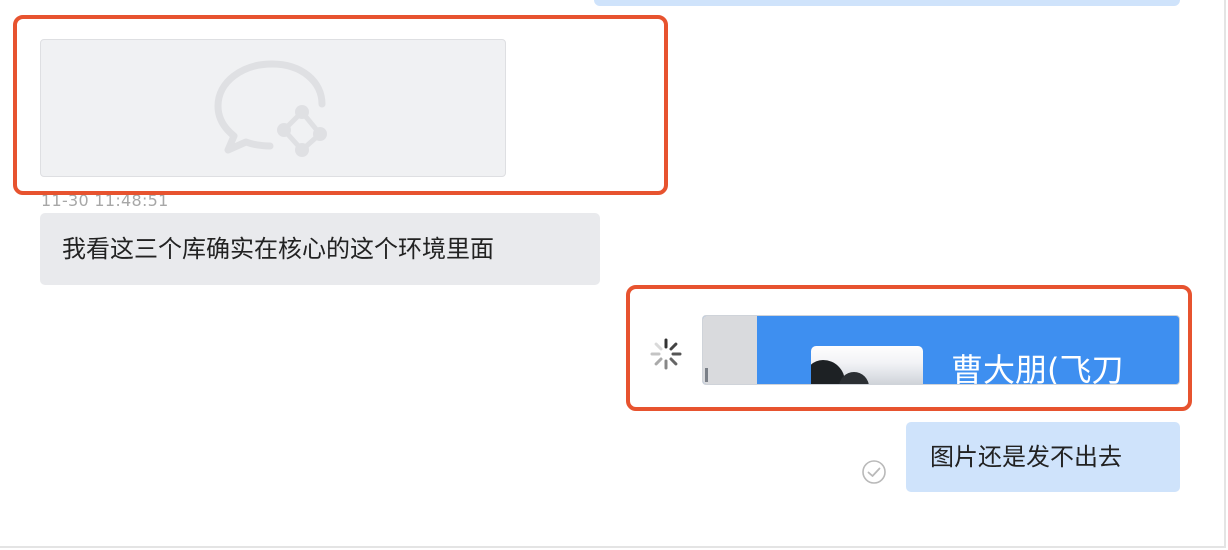 The width and height of the screenshot is (1228, 550). Describe the element at coordinates (887, 3) in the screenshot. I see `previous-message-bubble` at that location.